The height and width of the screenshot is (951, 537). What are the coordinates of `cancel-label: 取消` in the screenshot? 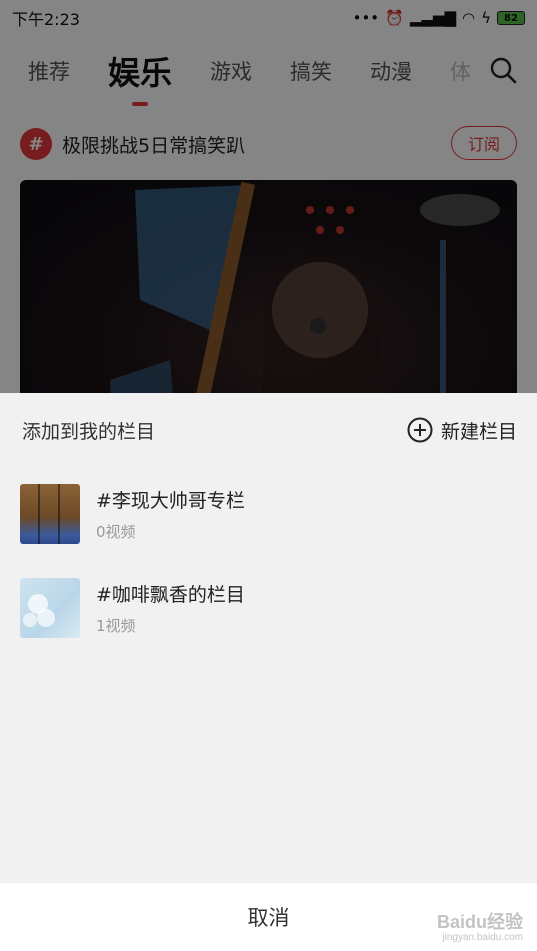 It's located at (268, 918).